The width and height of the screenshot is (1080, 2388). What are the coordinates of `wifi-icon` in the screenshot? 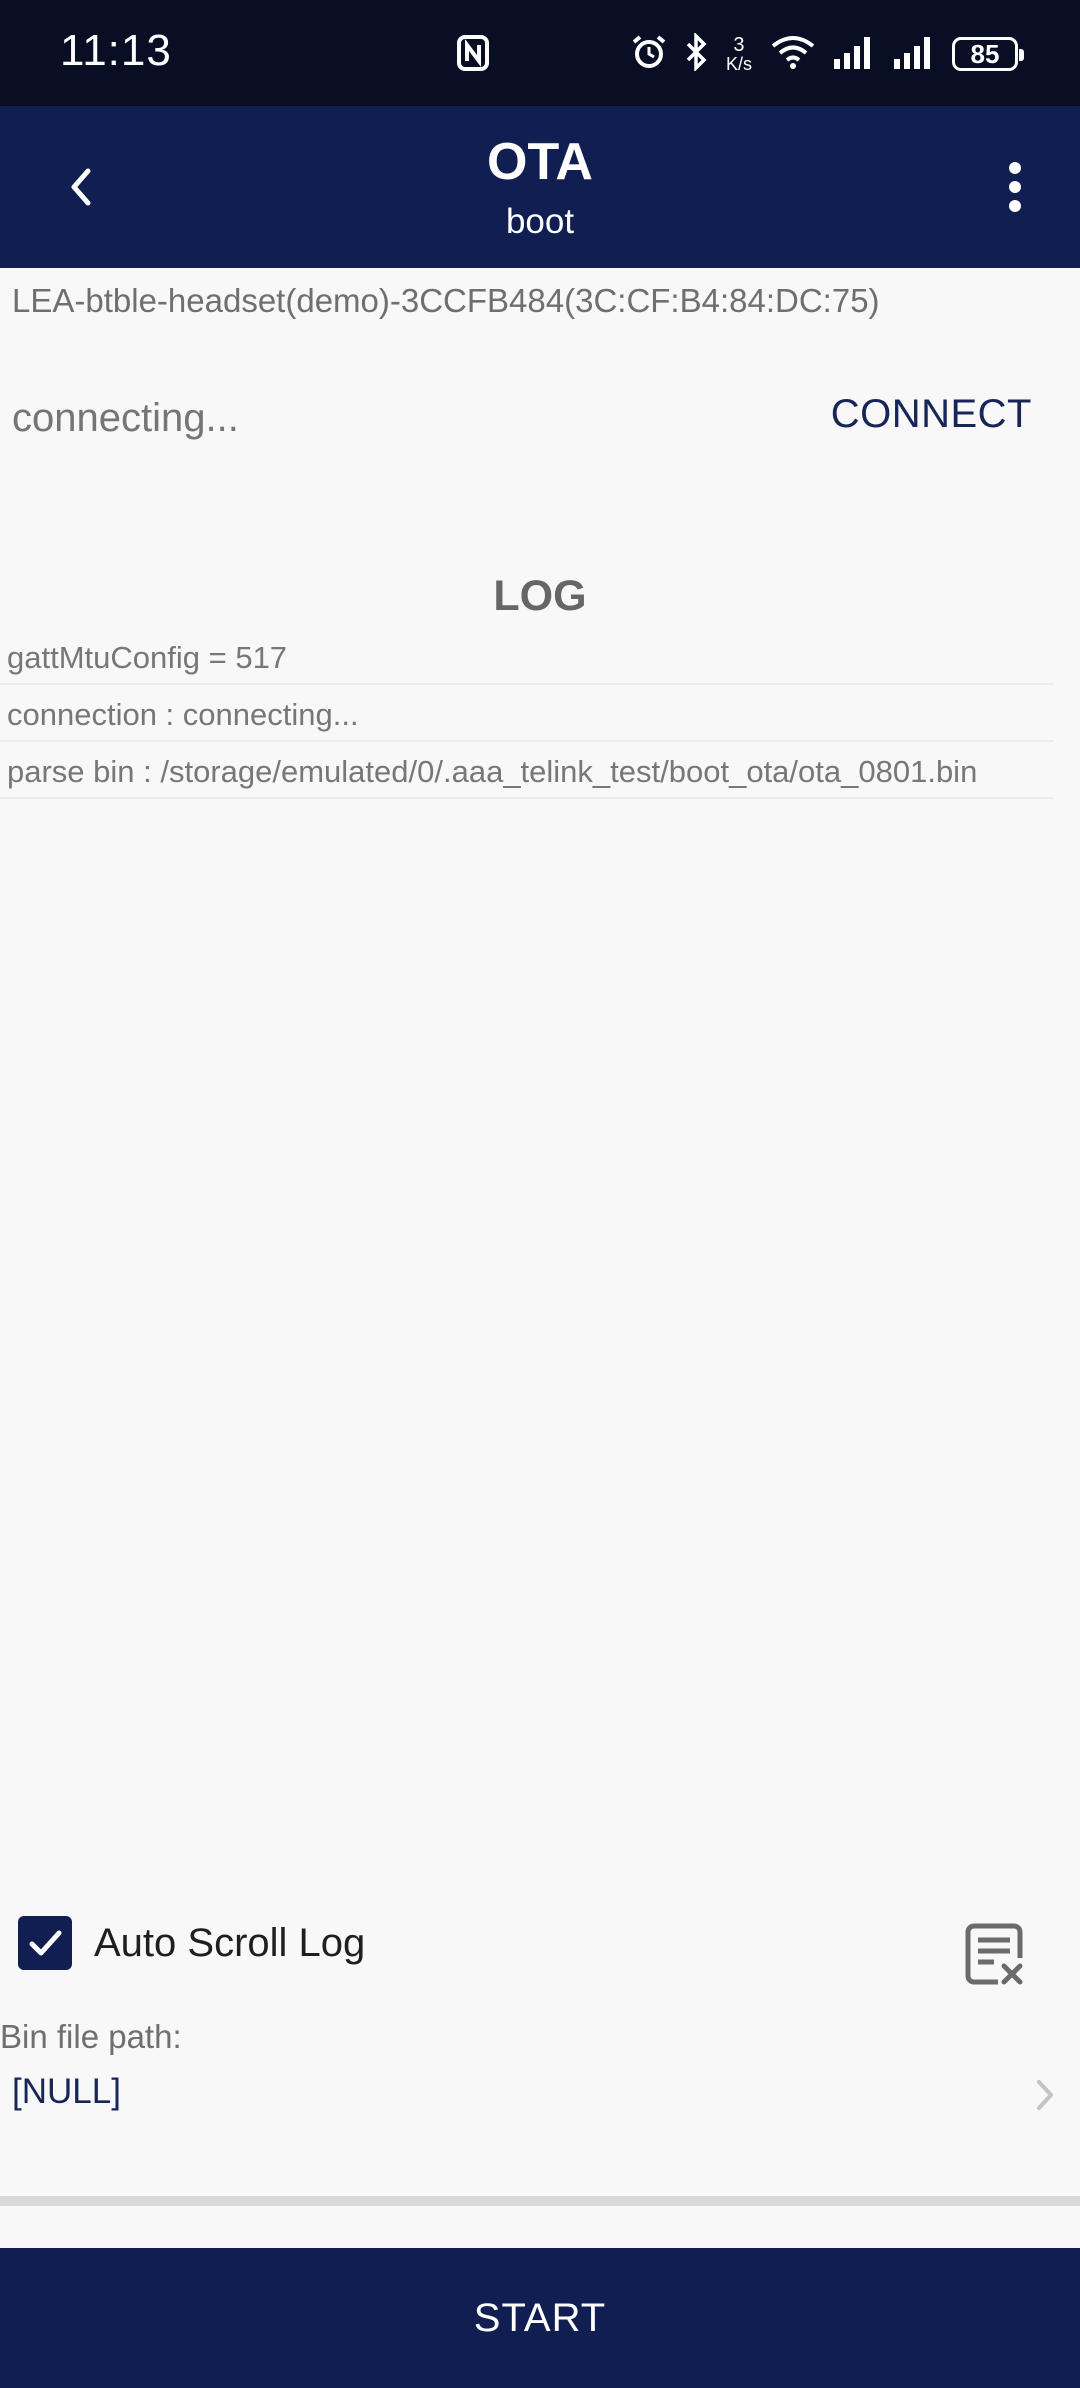 It's located at (793, 54).